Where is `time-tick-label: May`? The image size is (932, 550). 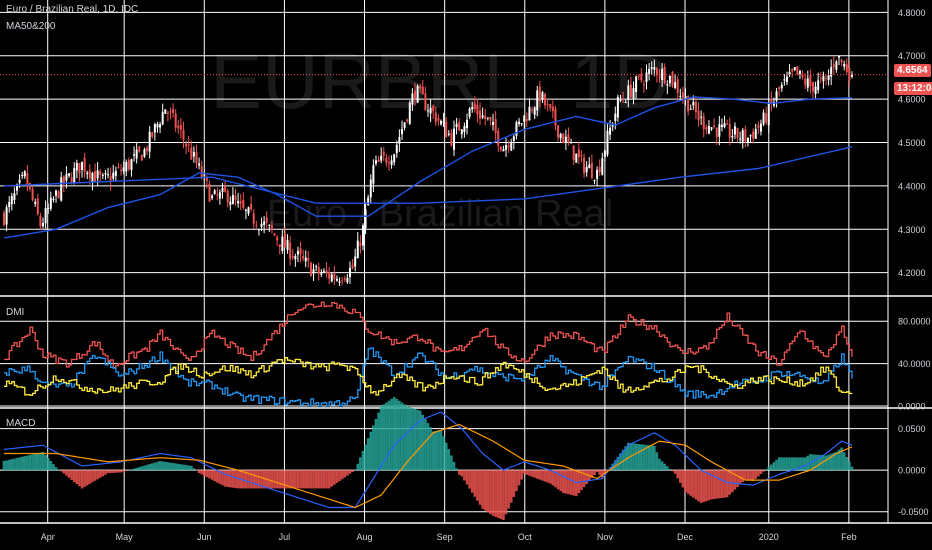
time-tick-label: May is located at coordinates (125, 537).